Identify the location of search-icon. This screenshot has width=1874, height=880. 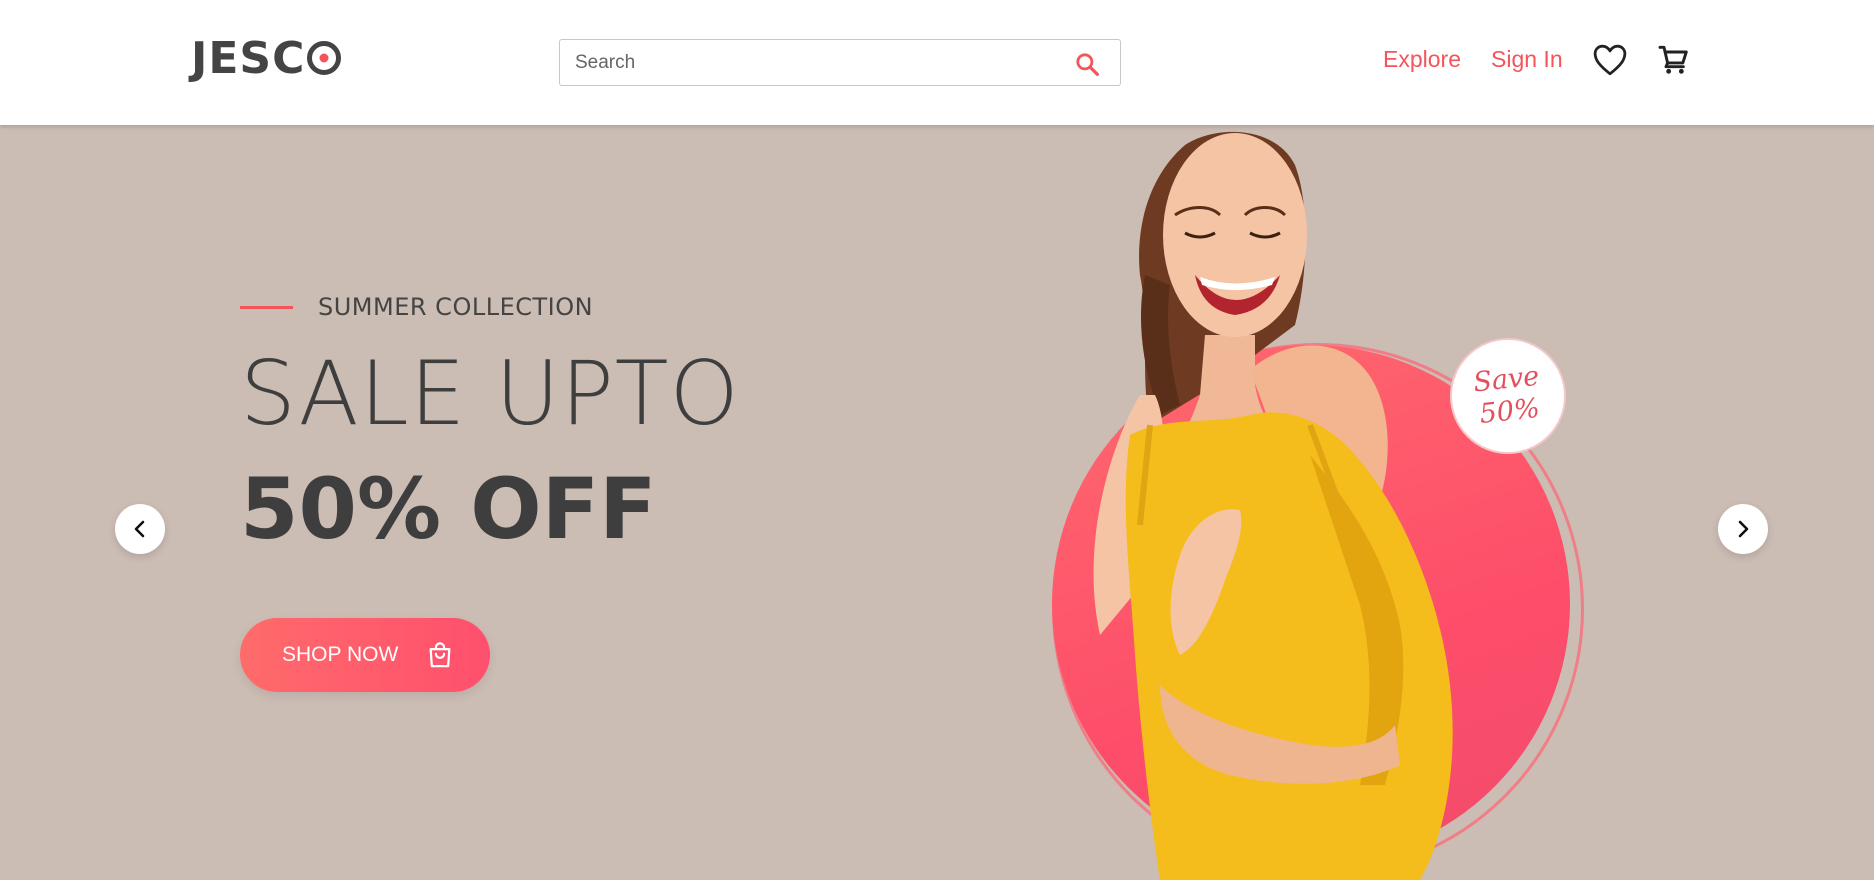
(1087, 64).